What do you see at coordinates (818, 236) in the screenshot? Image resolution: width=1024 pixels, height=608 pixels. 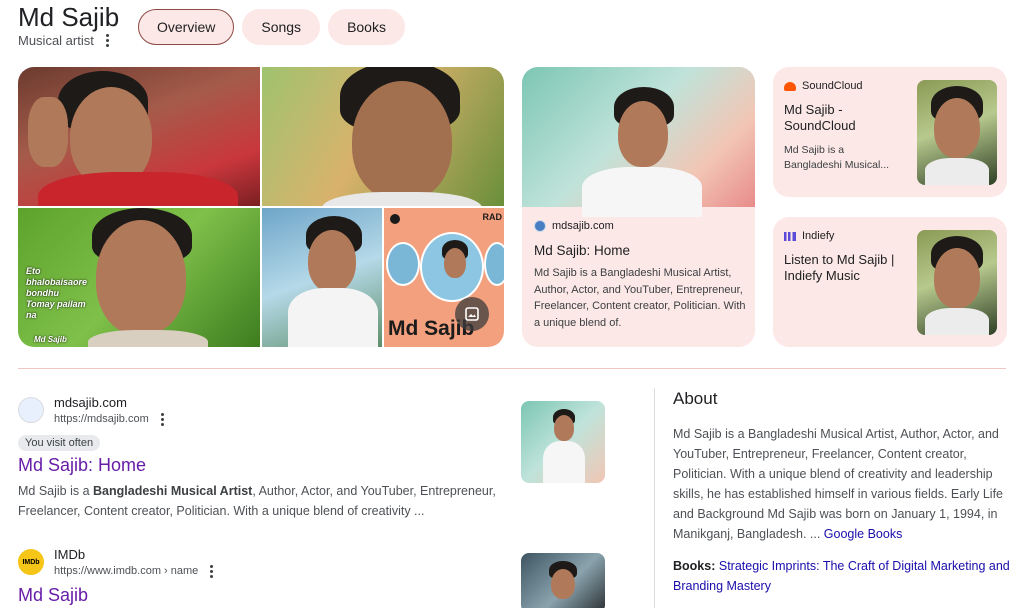 I see `indiefy-source-label: Indiefy` at bounding box center [818, 236].